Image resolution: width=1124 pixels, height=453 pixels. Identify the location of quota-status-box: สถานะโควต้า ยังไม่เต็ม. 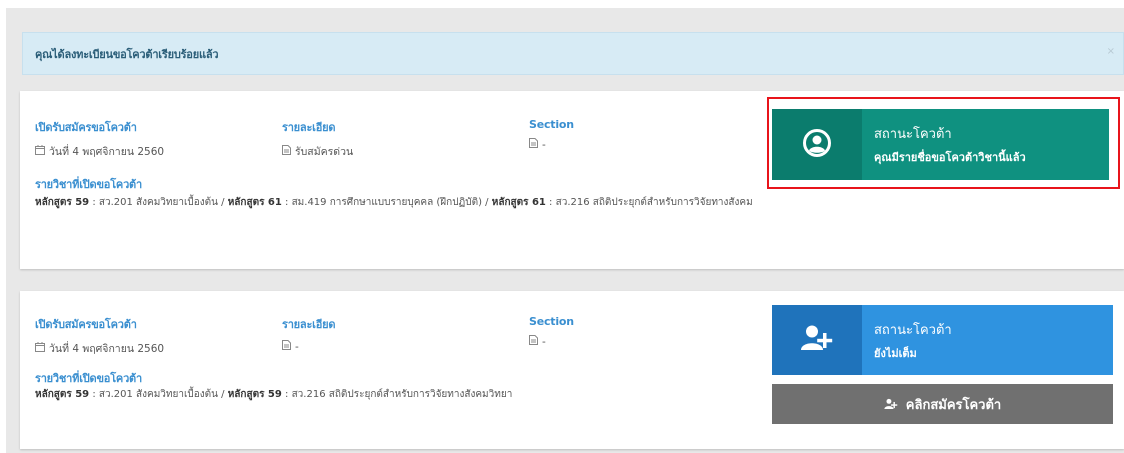
(942, 340).